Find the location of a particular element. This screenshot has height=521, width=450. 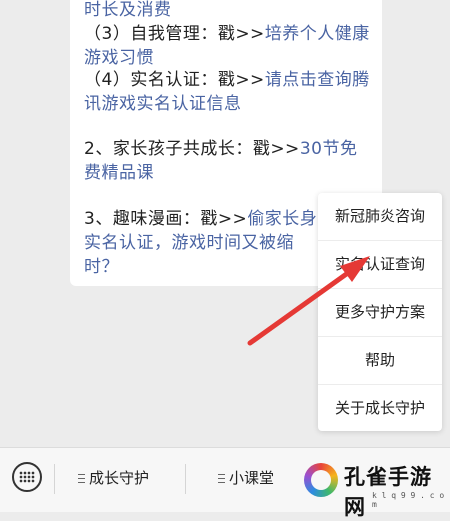

watermark-logo: 孔雀手游网 k l q 9 9 . c o m is located at coordinates (375, 487).